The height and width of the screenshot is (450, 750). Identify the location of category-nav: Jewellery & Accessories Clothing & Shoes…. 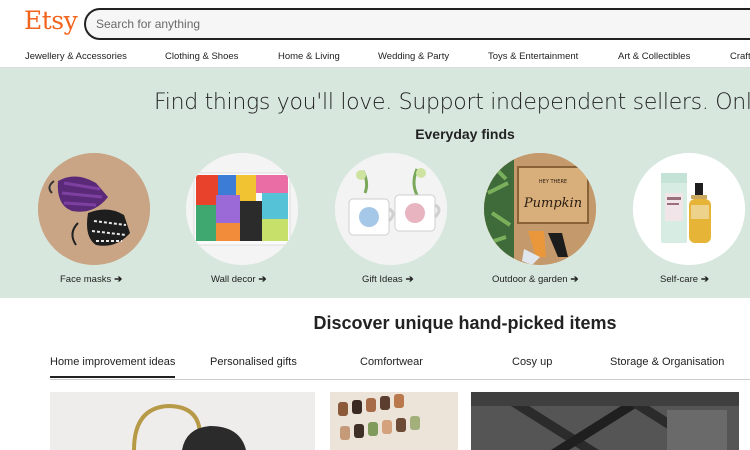
(375, 57).